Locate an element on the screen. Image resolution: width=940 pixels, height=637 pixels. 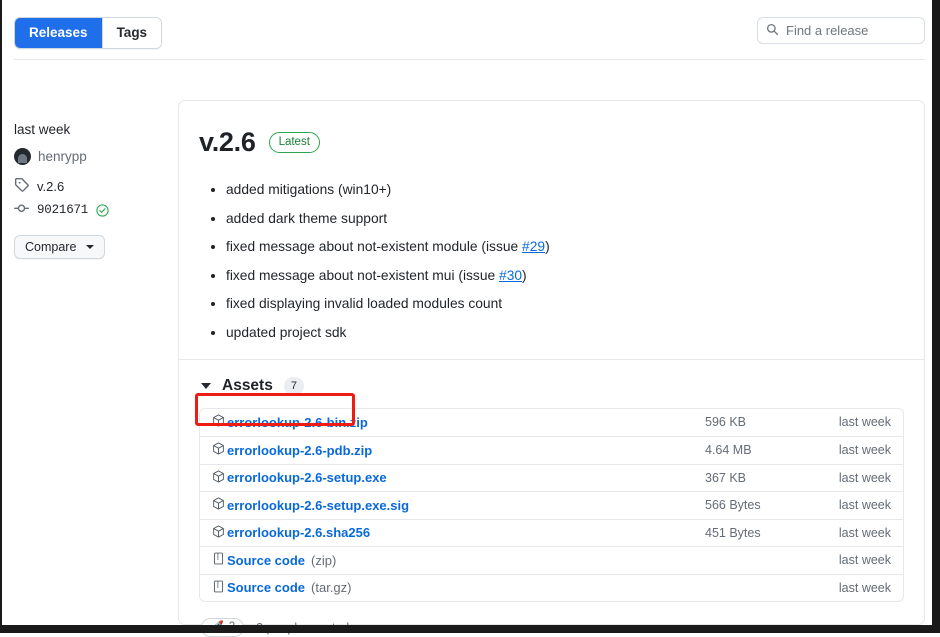
assets-title: Assets is located at coordinates (247, 385).